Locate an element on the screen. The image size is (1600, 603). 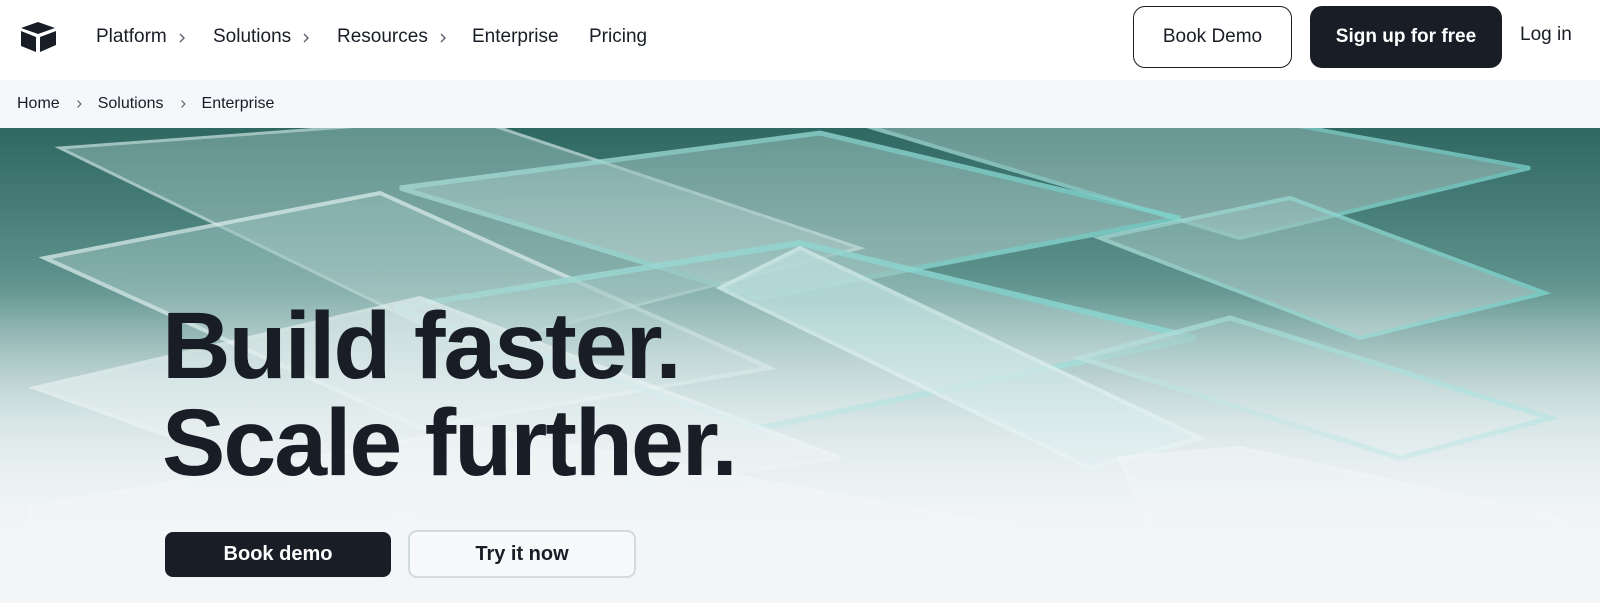
nav-solutions-label: Solutions is located at coordinates (252, 36).